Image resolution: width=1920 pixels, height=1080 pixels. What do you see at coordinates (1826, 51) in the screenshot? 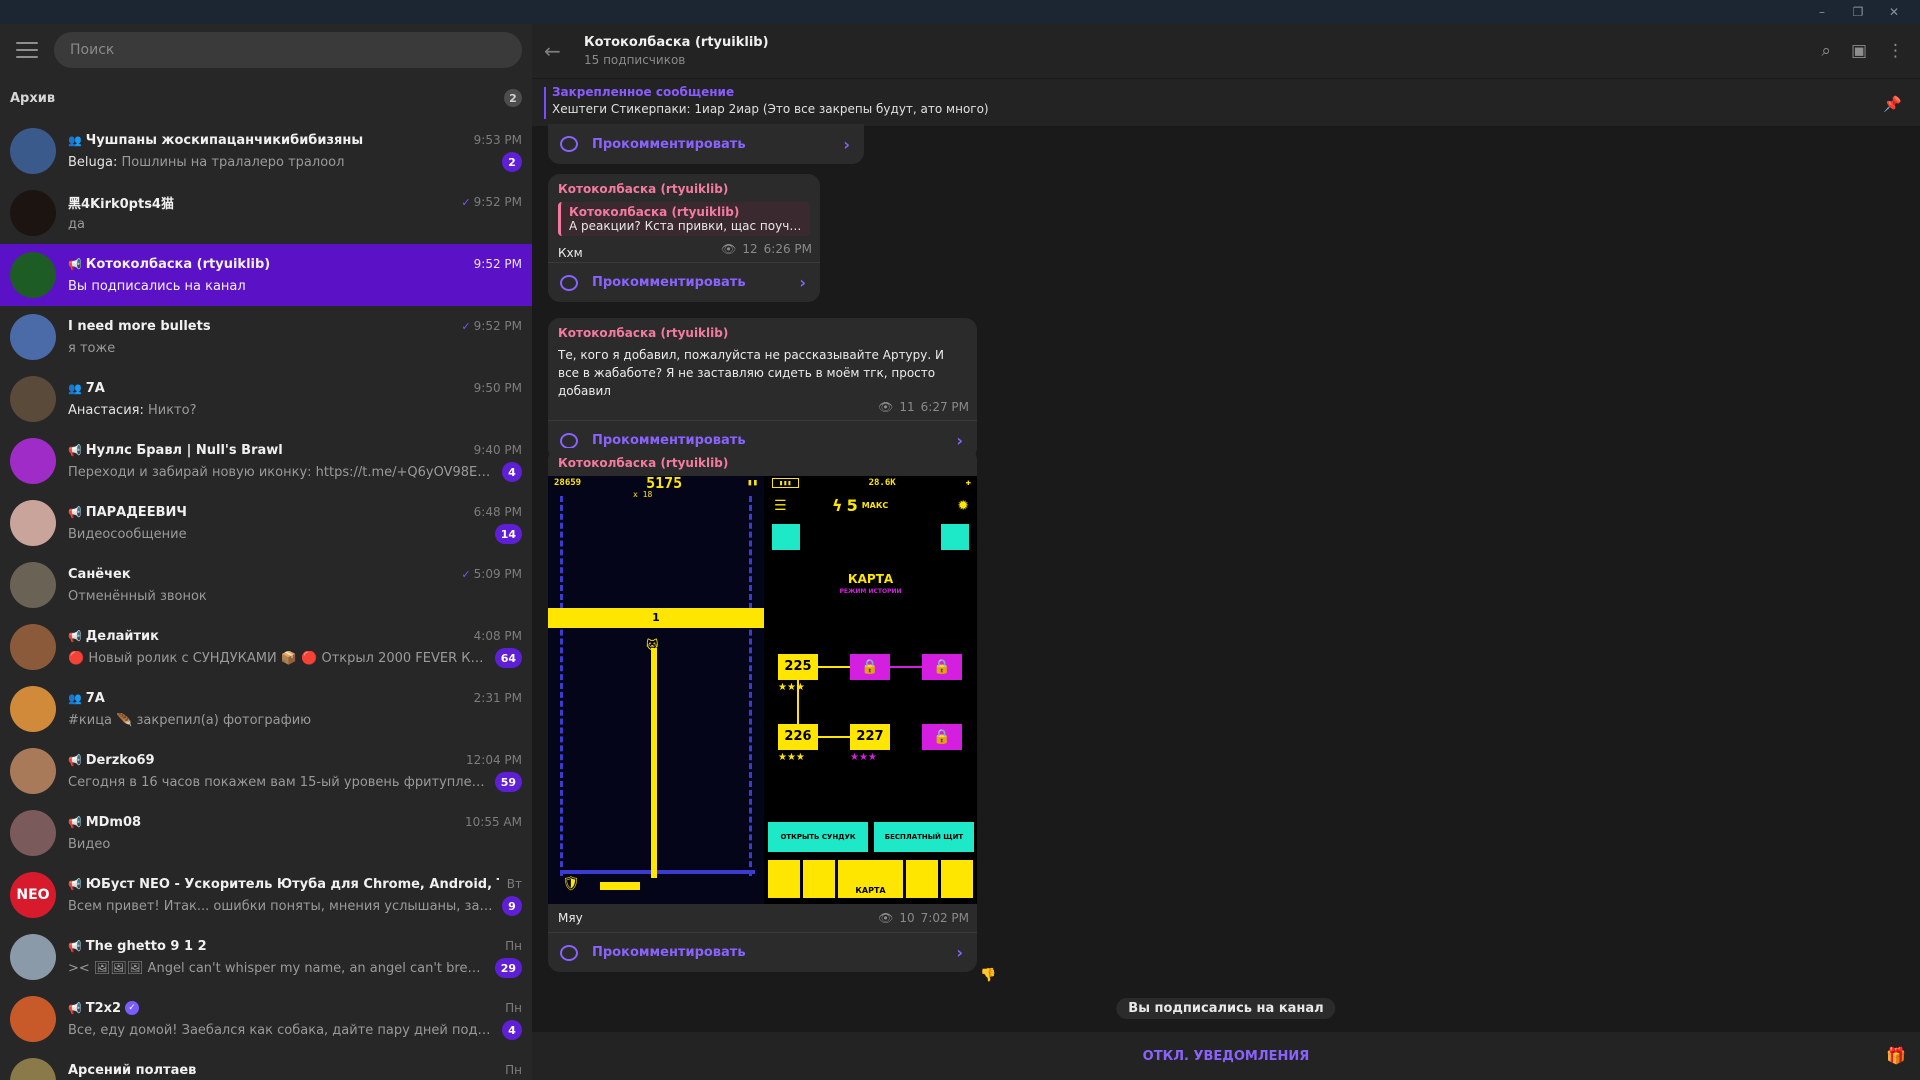
I see `search-icon: ⌕` at bounding box center [1826, 51].